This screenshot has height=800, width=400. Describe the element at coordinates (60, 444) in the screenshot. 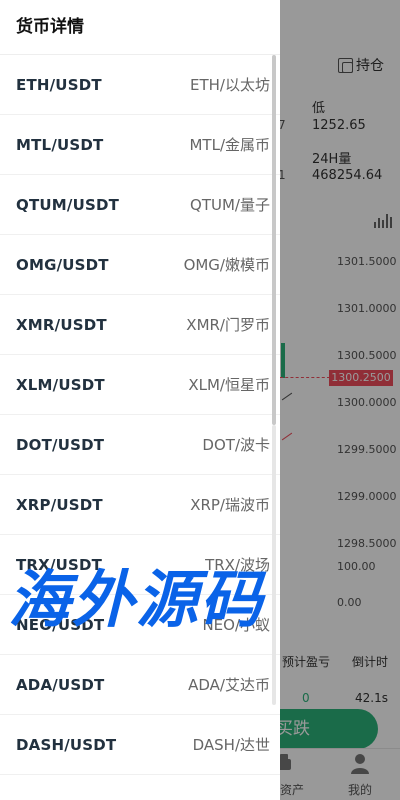

I see `currency-pair: DOT/USDT` at that location.